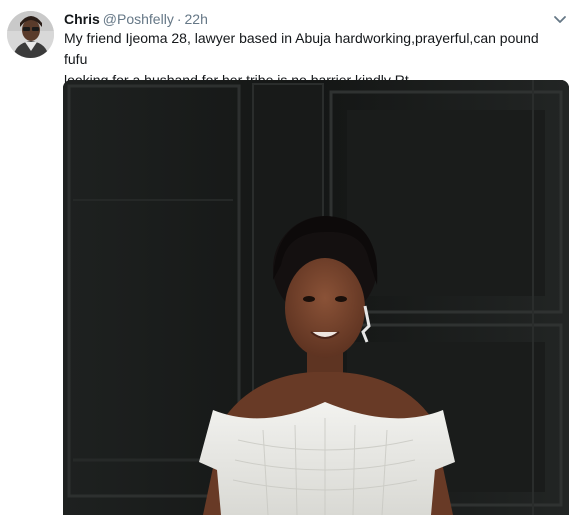 The width and height of the screenshot is (572, 515). I want to click on author-display-name: Chris, so click(82, 19).